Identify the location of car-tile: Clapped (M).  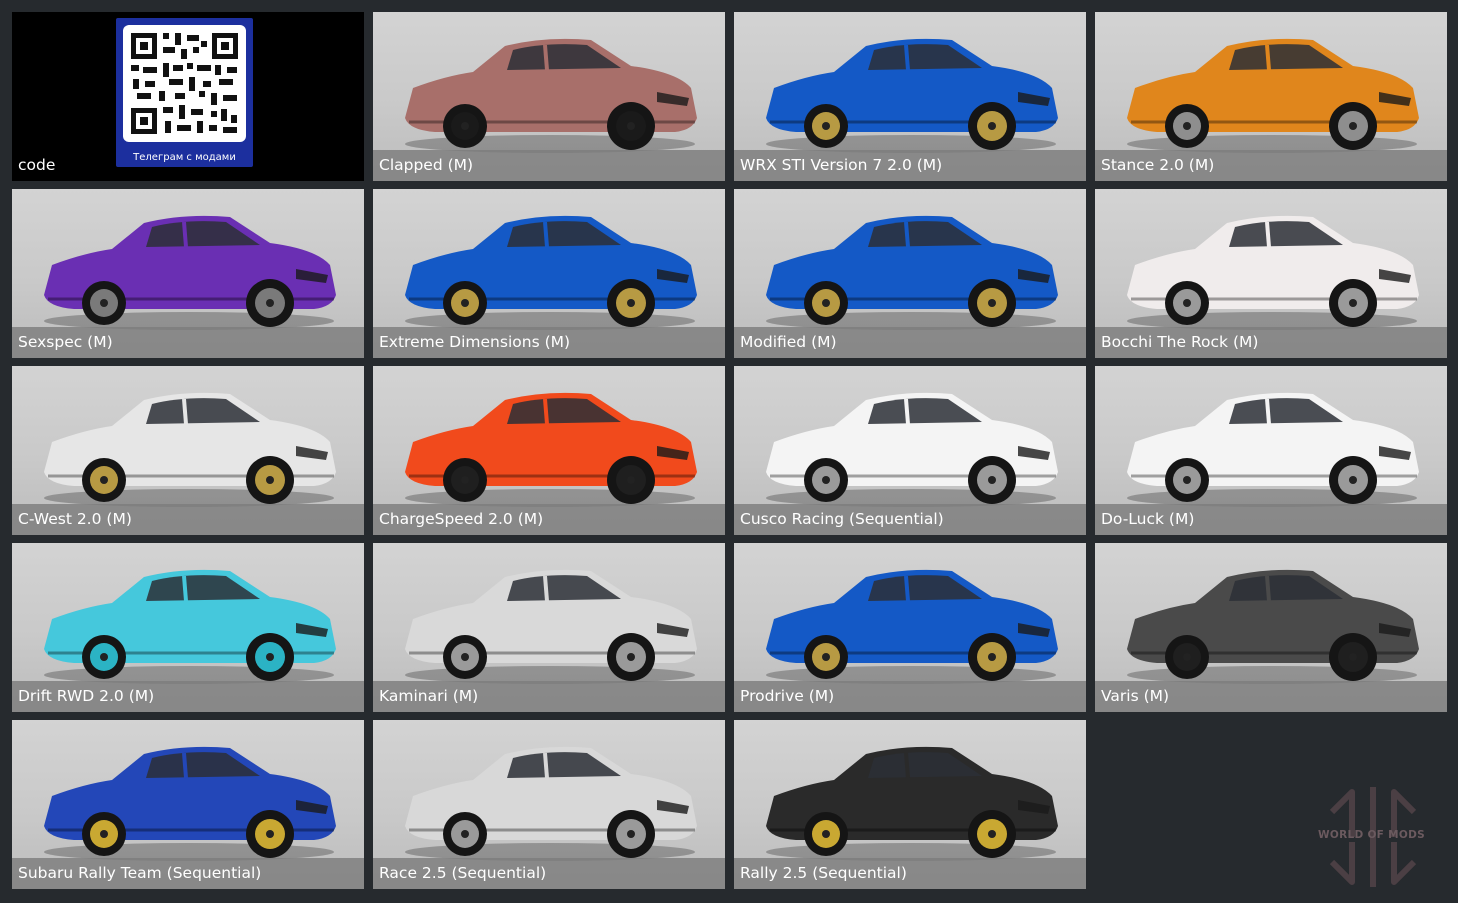
(549, 96).